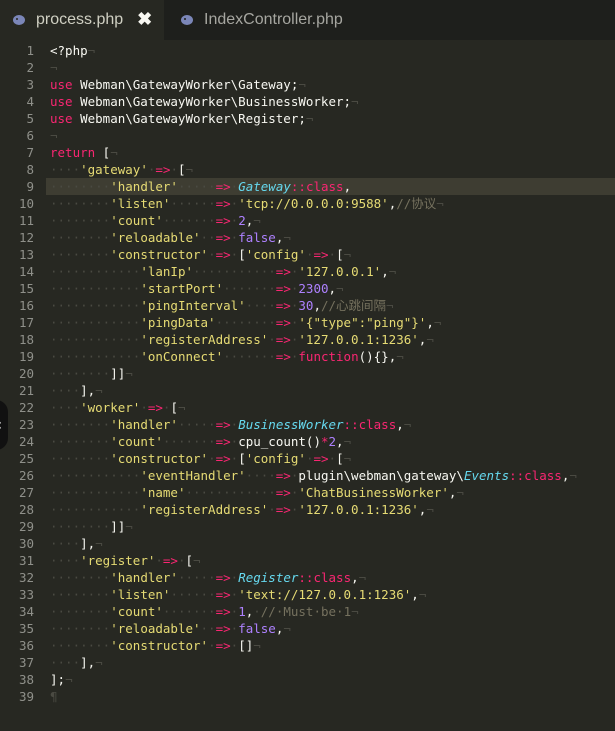 The height and width of the screenshot is (731, 615). What do you see at coordinates (119, 169) in the screenshot?
I see `code-line: ····'gateway'·=>·[¬` at bounding box center [119, 169].